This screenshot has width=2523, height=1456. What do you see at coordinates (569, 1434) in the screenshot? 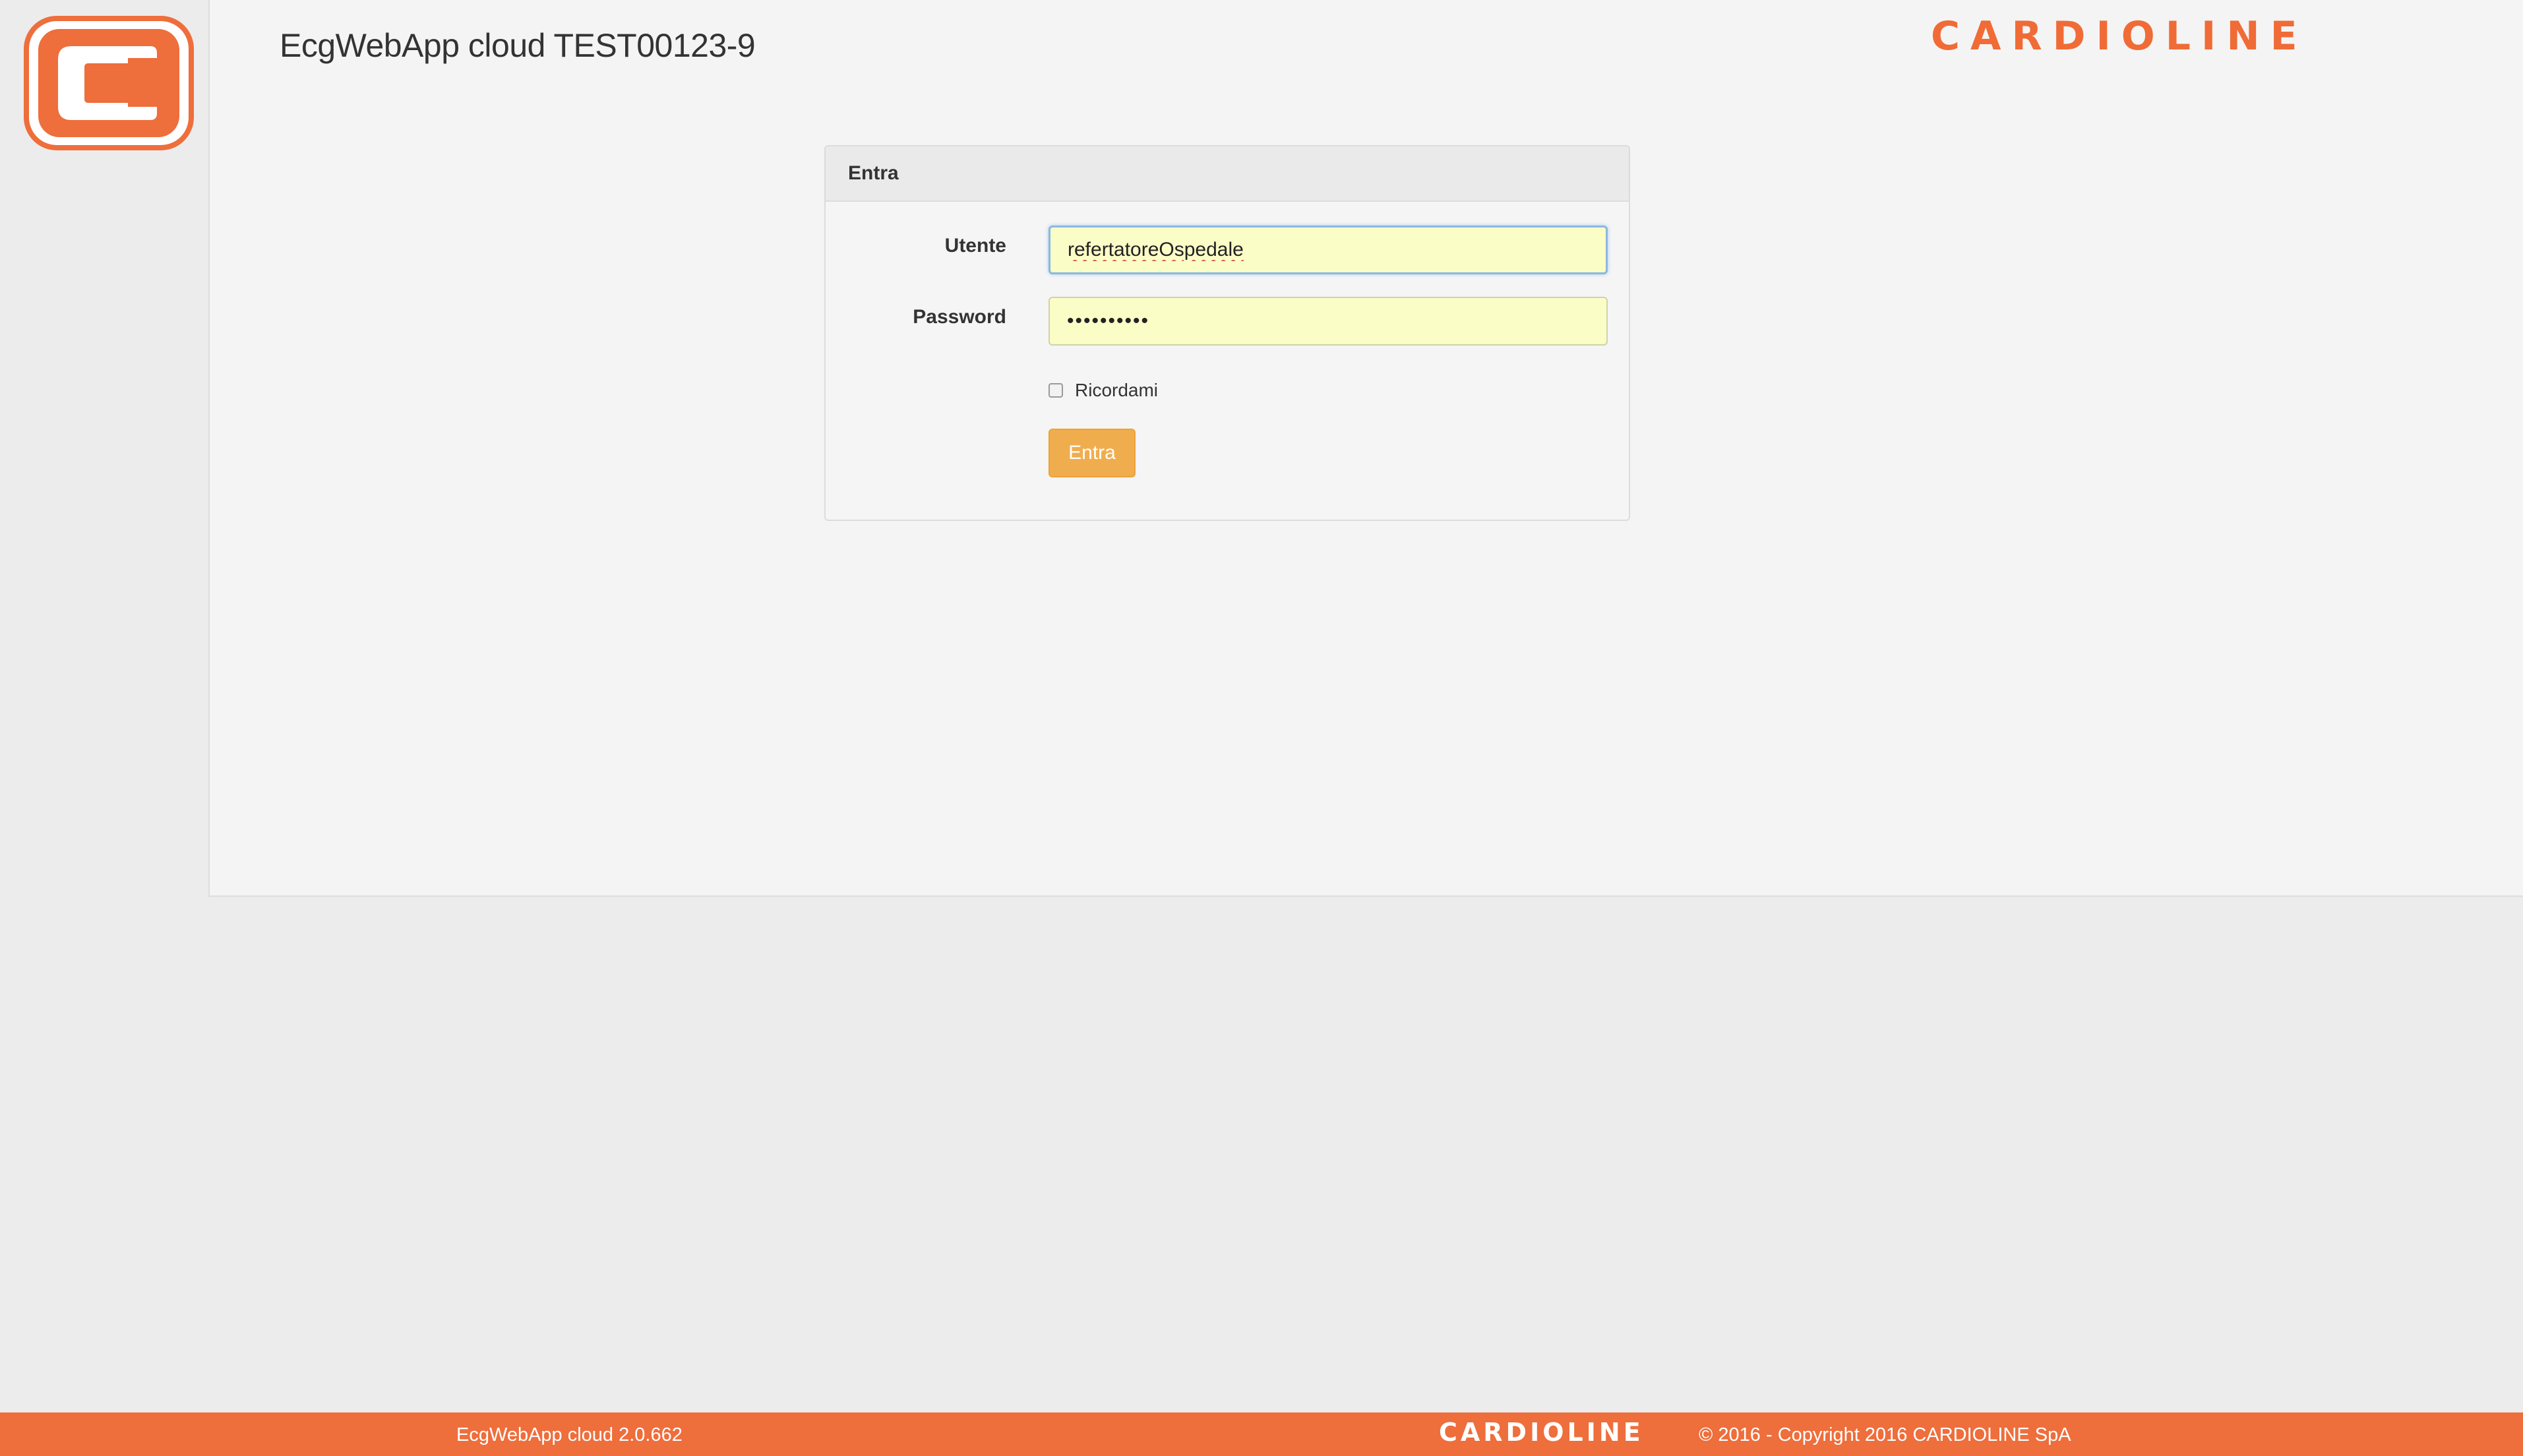
I see `footer-version: EcgWebApp cloud 2.0.662` at bounding box center [569, 1434].